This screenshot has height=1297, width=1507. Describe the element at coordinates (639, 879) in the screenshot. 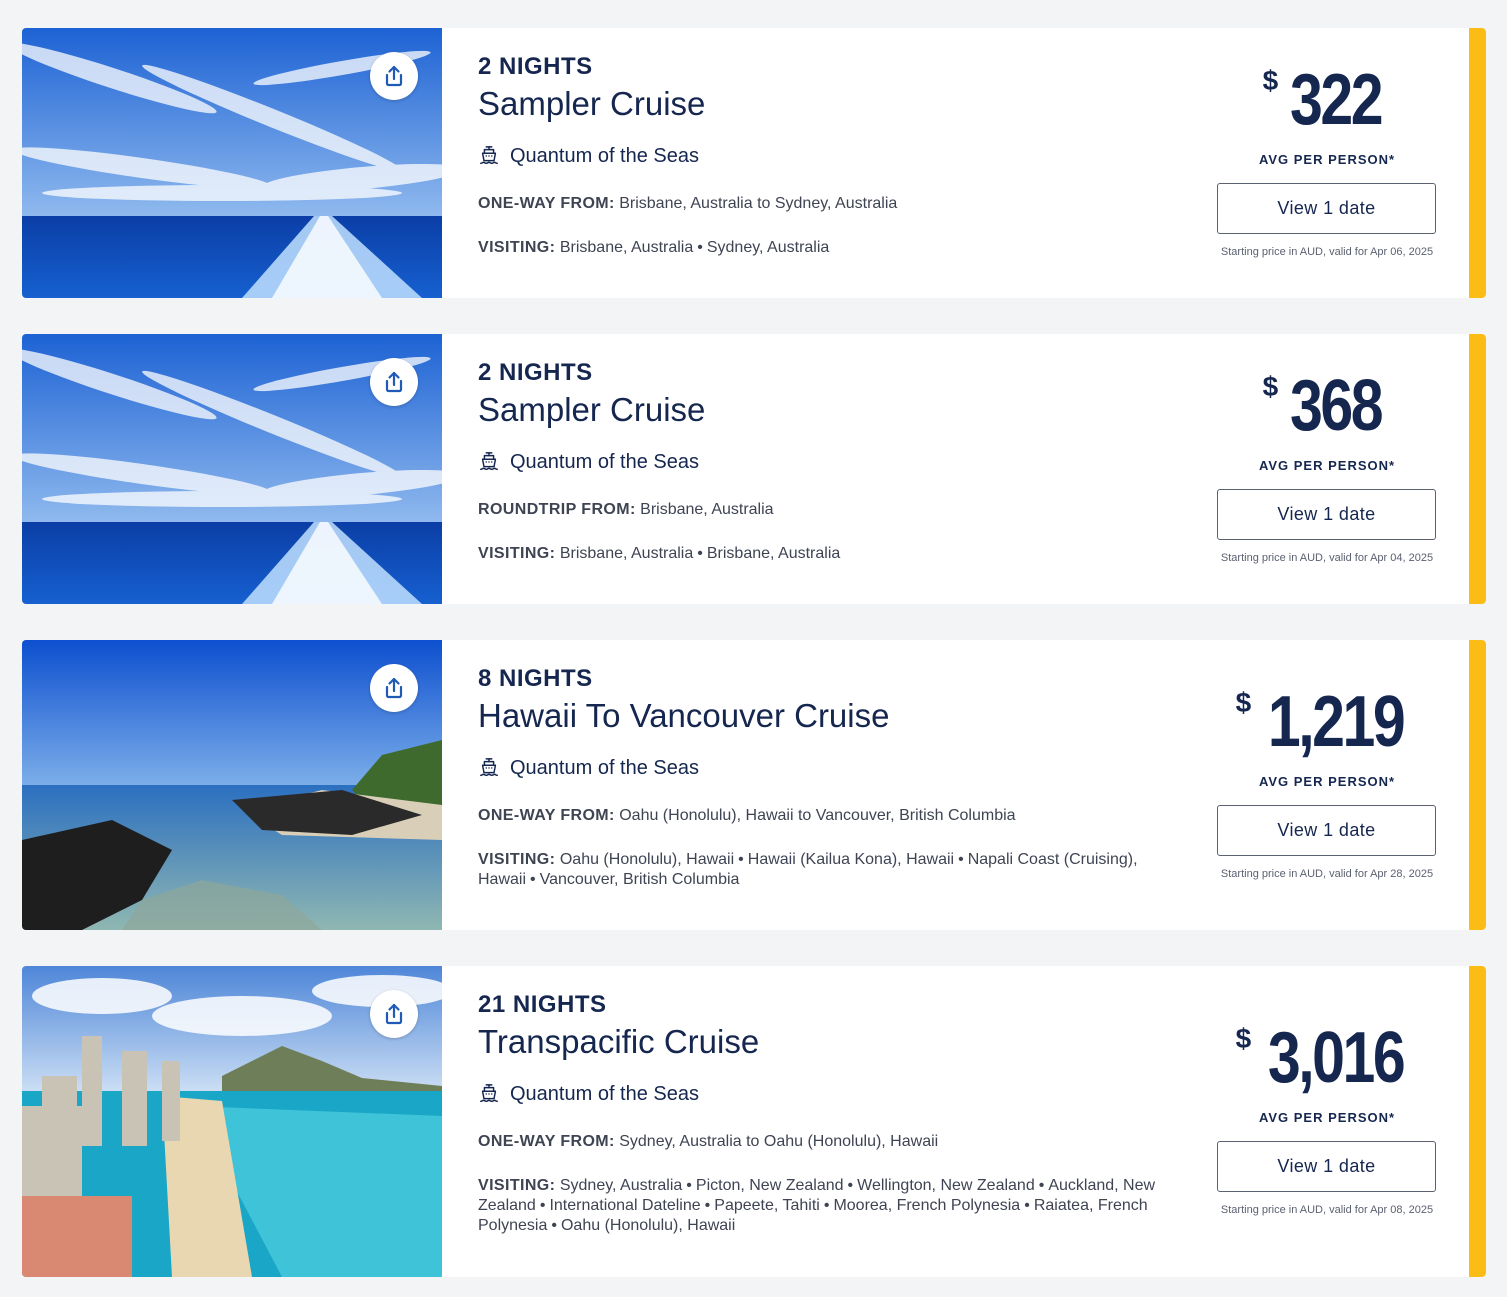

I see `visiting-port: Vancouver, British Columbia` at that location.